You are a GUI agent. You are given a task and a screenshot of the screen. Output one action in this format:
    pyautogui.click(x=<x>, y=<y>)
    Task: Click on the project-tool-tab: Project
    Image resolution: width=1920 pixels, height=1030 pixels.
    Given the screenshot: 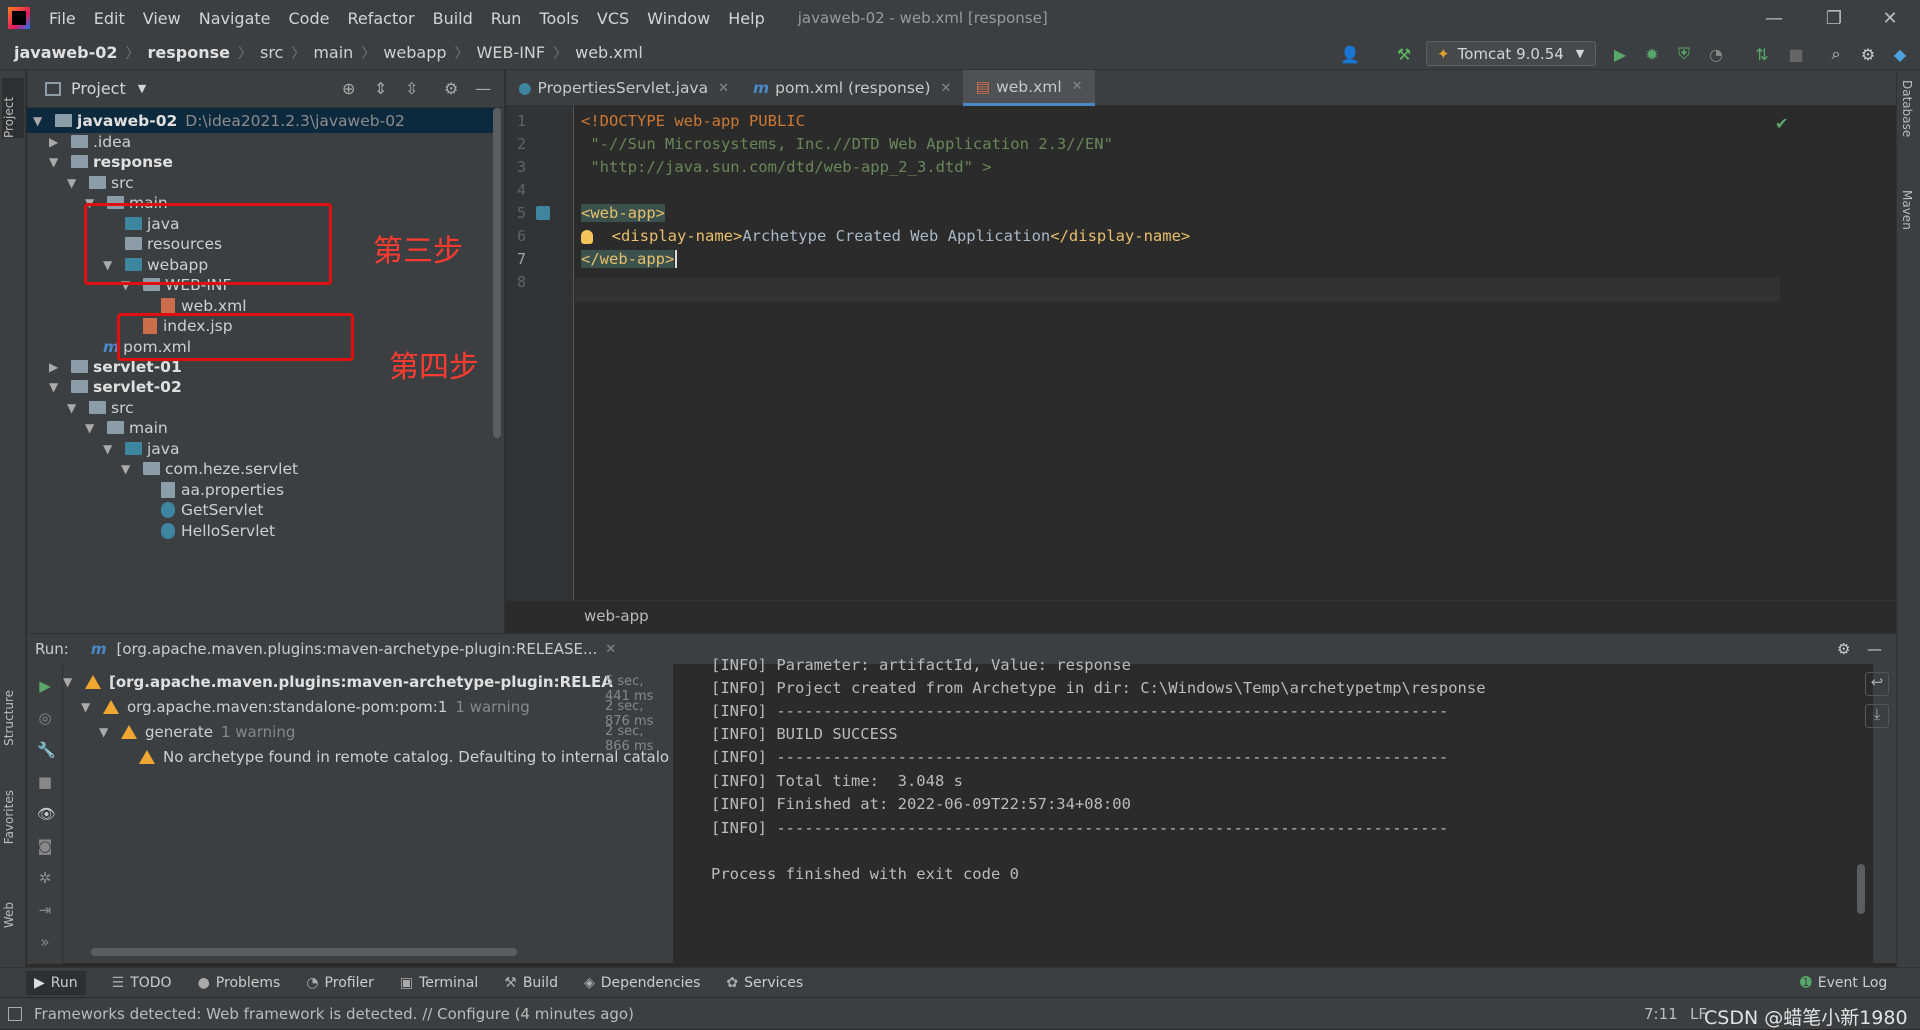 What is the action you would take?
    pyautogui.click(x=13, y=108)
    